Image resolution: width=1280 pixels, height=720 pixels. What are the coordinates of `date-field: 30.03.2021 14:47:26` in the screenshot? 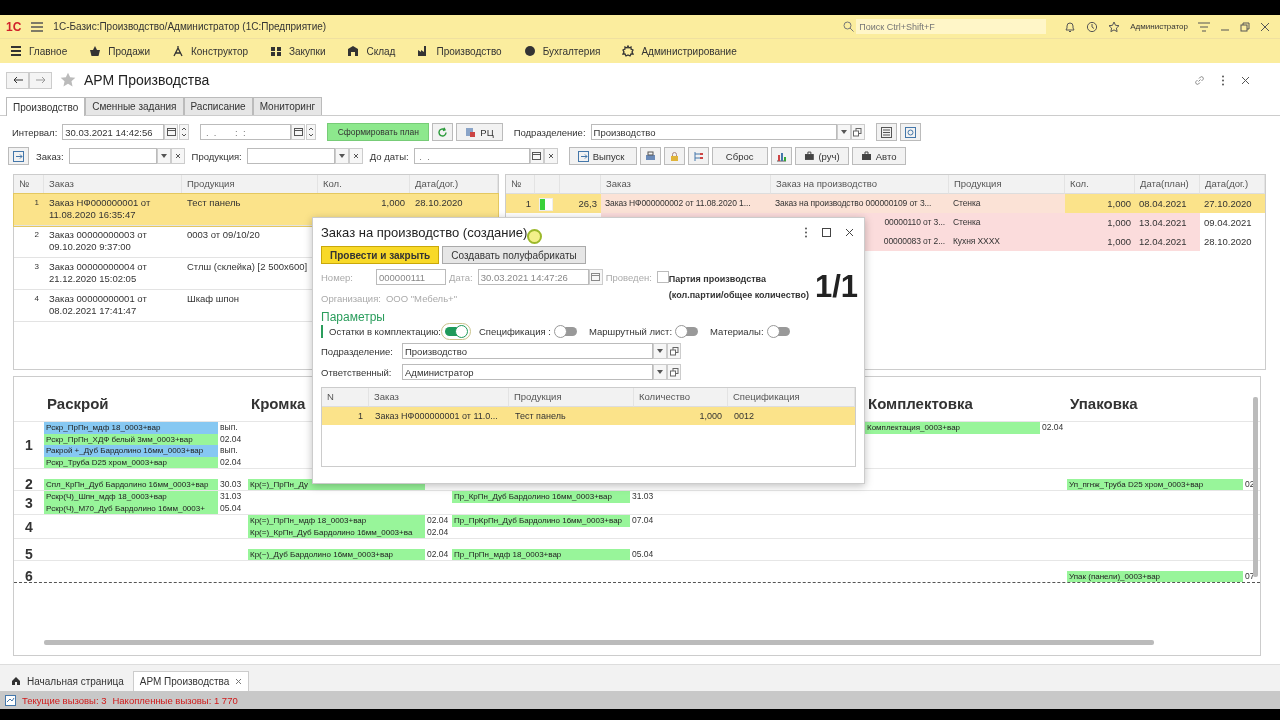 It's located at (533, 277).